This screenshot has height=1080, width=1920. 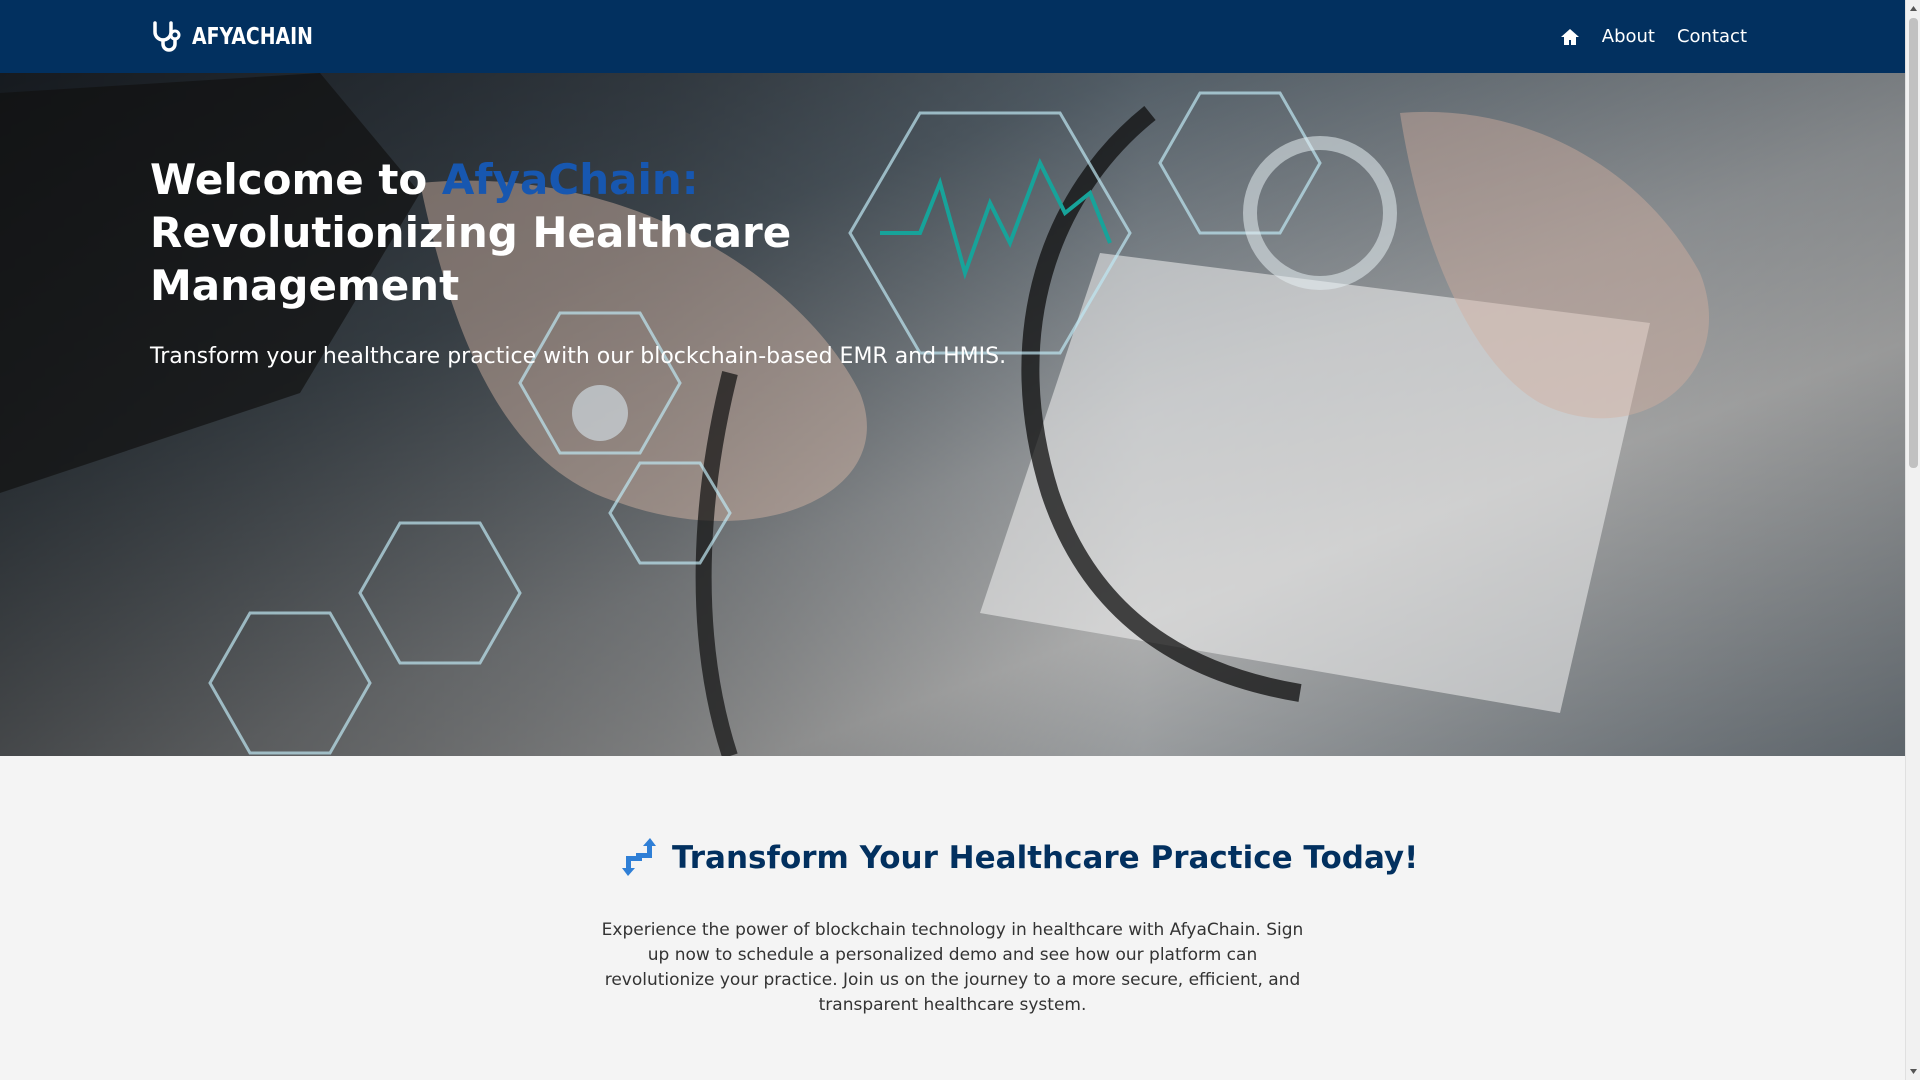 I want to click on arrows-exchange-icon, so click(x=639, y=857).